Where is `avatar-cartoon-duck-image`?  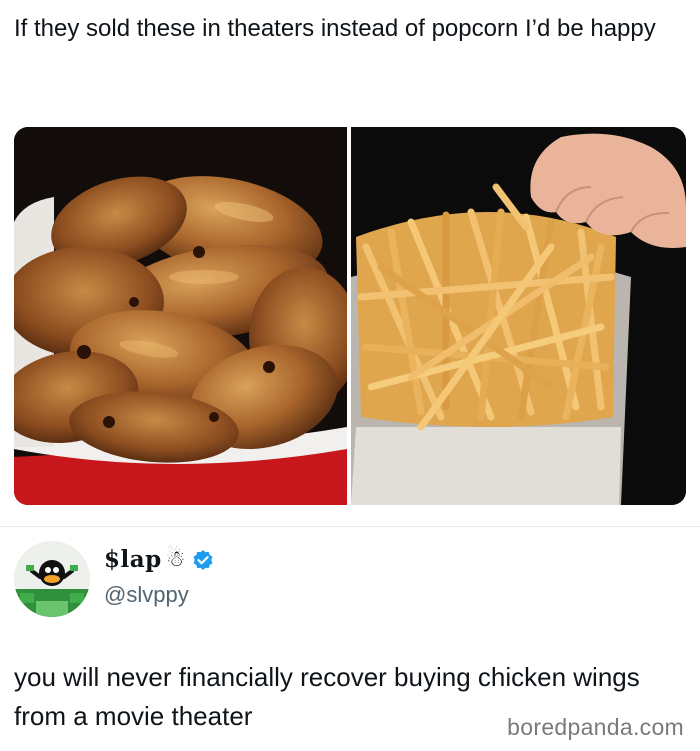 avatar-cartoon-duck-image is located at coordinates (52, 579).